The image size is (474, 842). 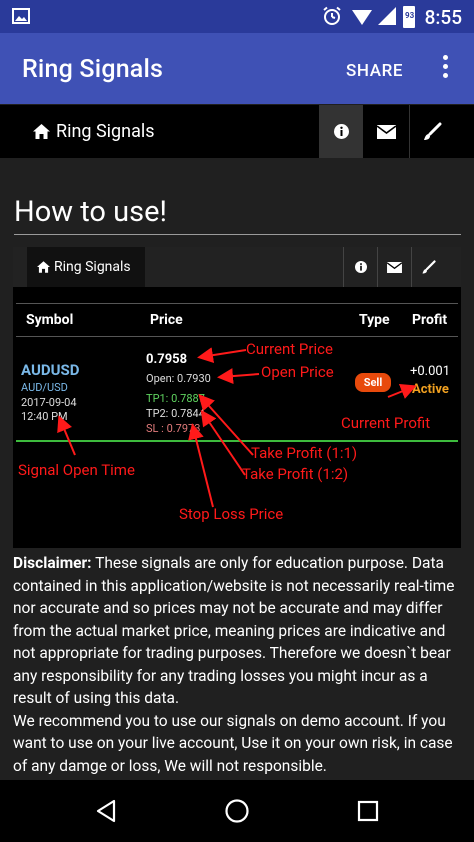 I want to click on navbar-brand-label: Ring Signals, so click(x=105, y=131).